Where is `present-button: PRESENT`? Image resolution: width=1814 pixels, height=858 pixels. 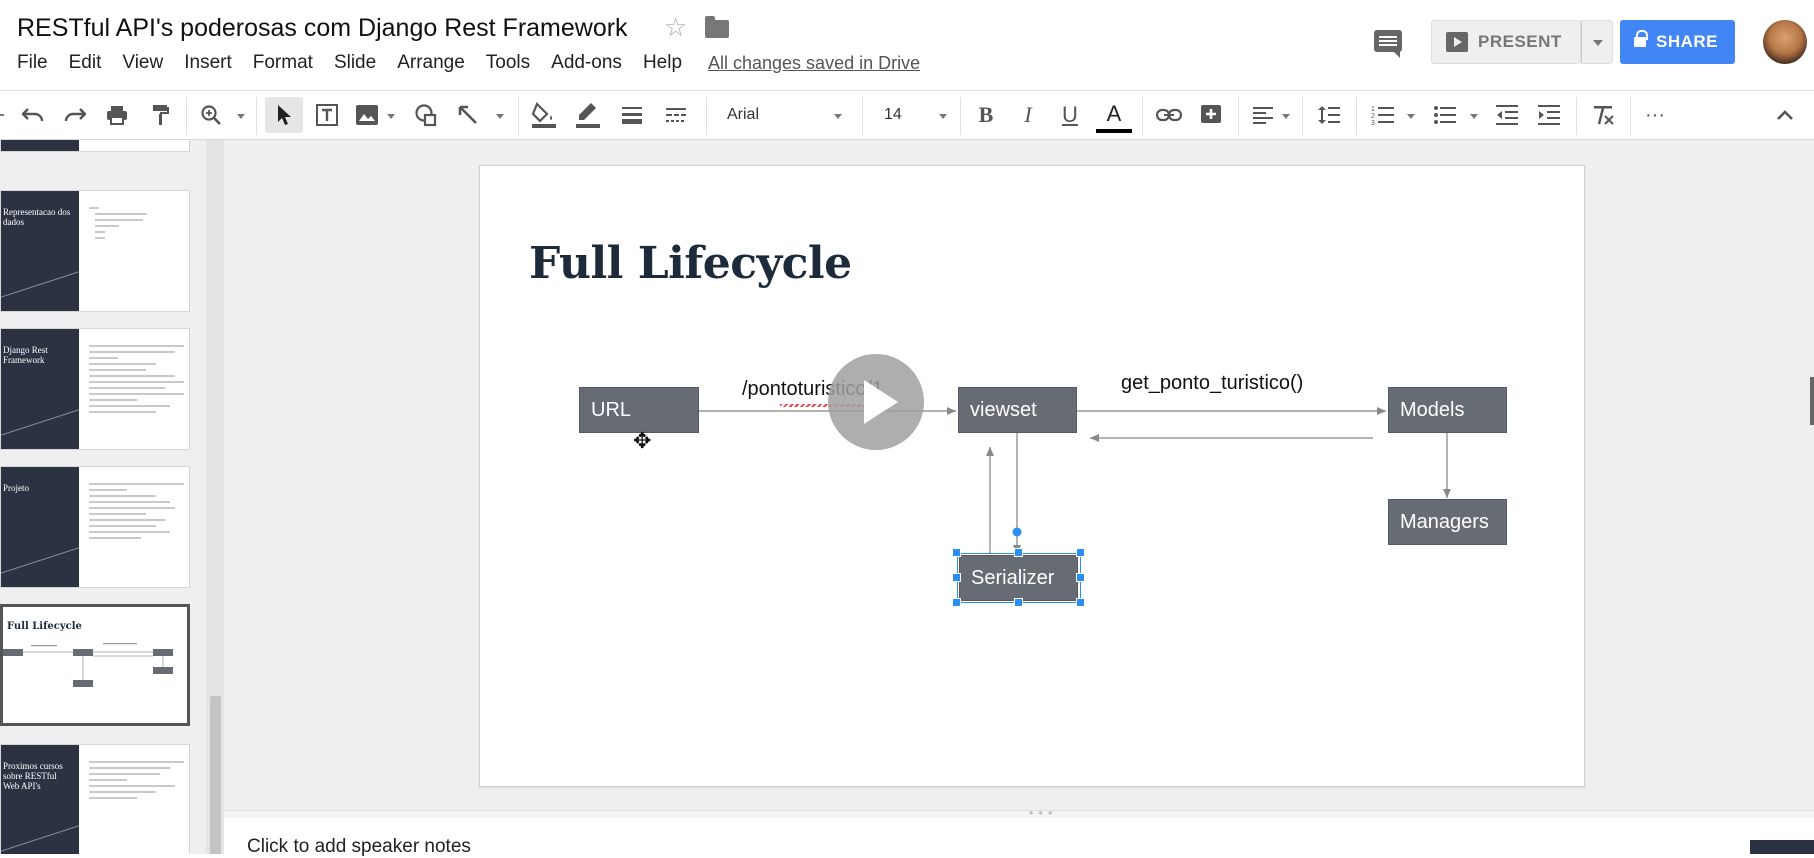
present-button: PRESENT is located at coordinates (1506, 42).